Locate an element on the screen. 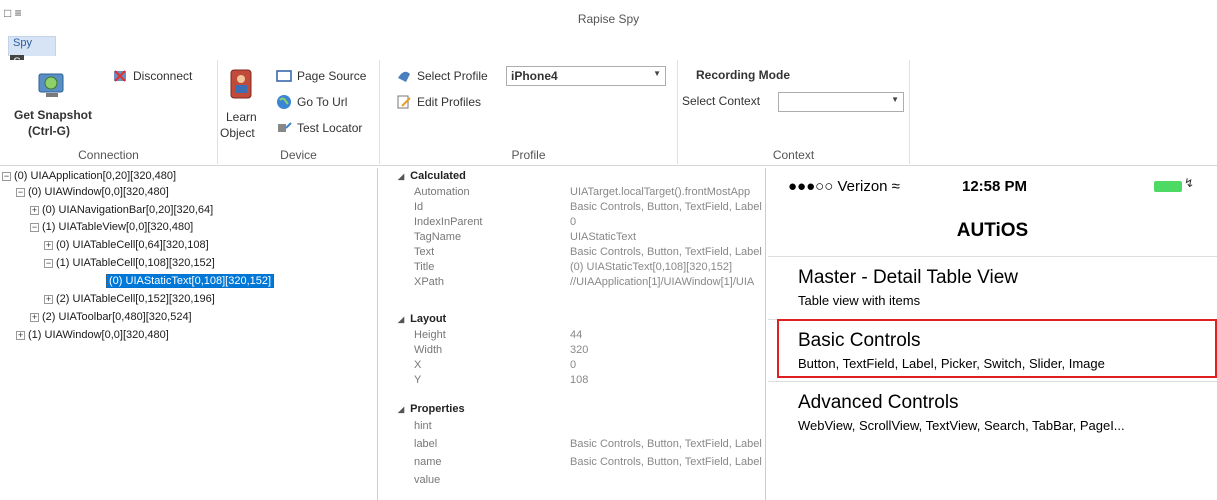 The width and height of the screenshot is (1217, 500). property-row: value is located at coordinates (574, 481).